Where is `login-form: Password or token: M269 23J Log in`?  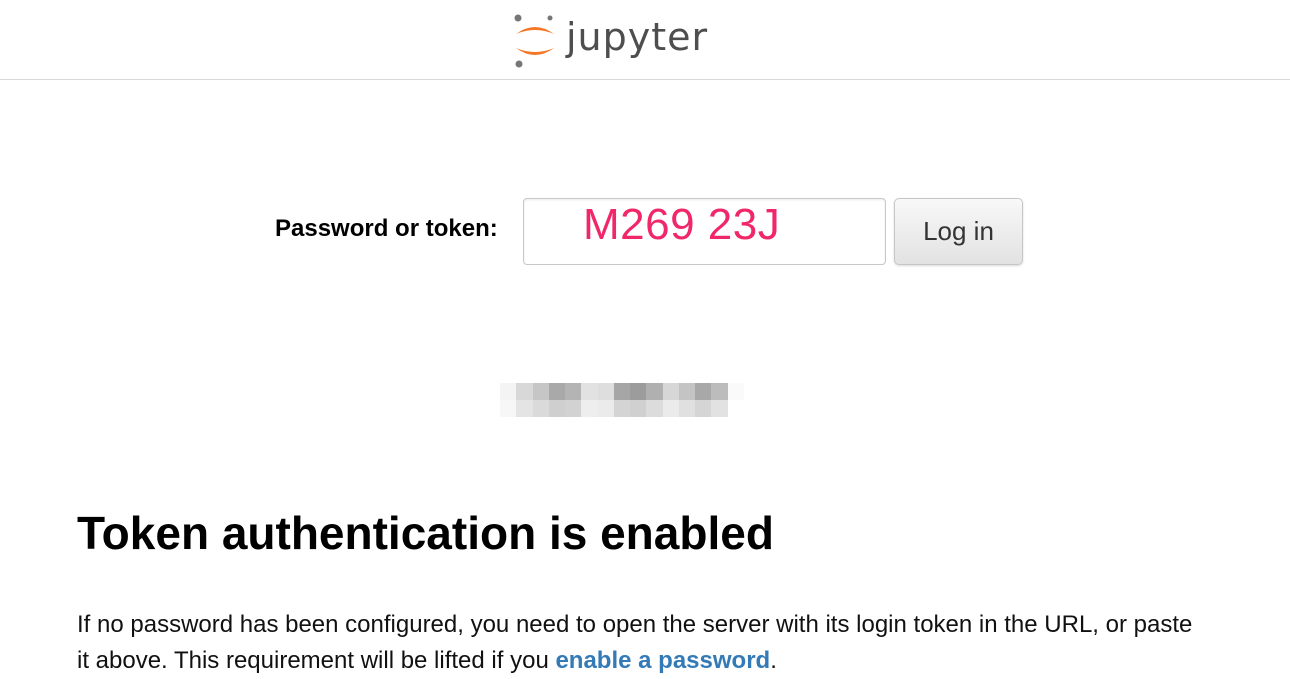
login-form: Password or token: M269 23J Log in is located at coordinates (645, 232).